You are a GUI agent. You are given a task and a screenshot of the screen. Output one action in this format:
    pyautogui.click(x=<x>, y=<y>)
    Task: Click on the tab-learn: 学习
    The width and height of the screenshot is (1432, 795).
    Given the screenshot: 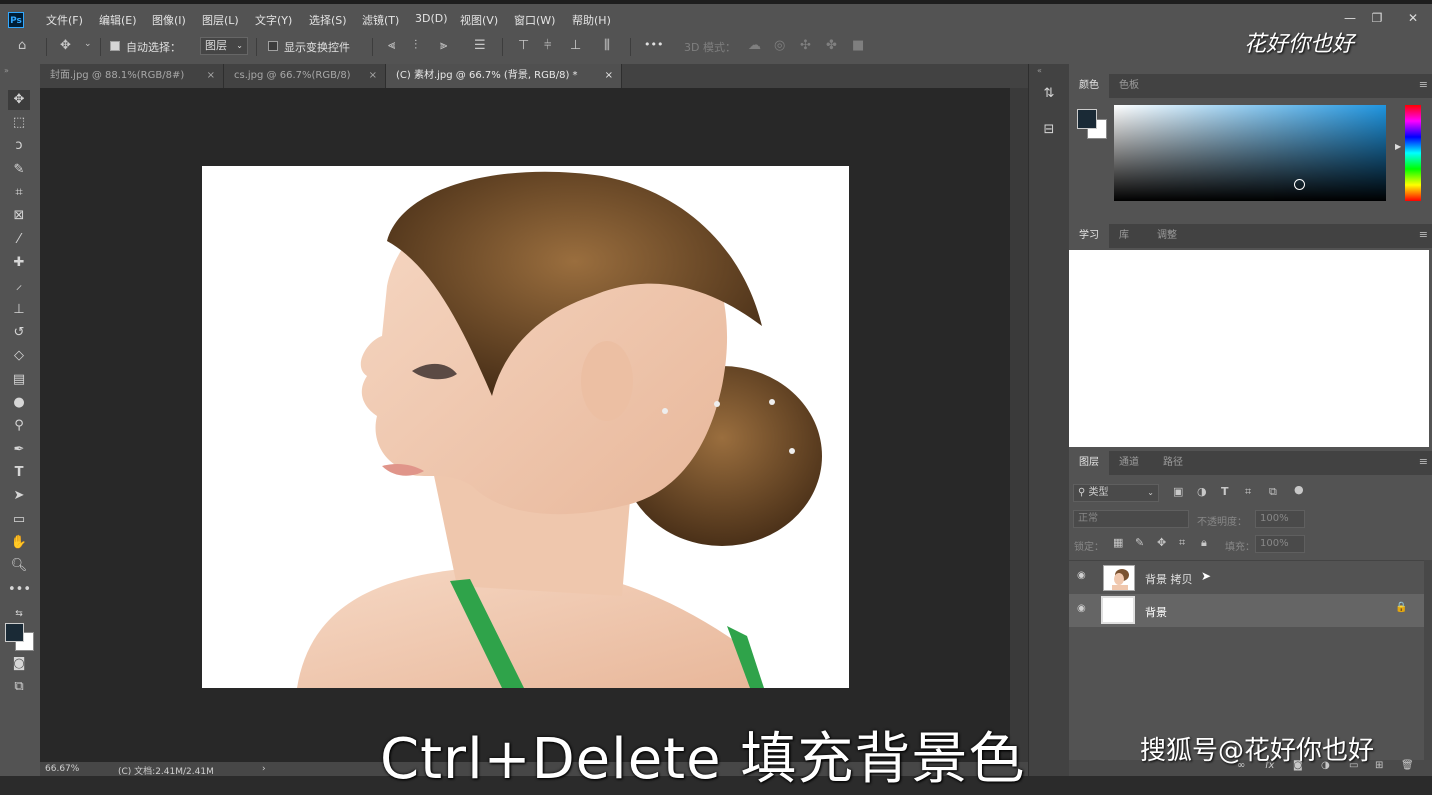 What is the action you would take?
    pyautogui.click(x=1089, y=236)
    